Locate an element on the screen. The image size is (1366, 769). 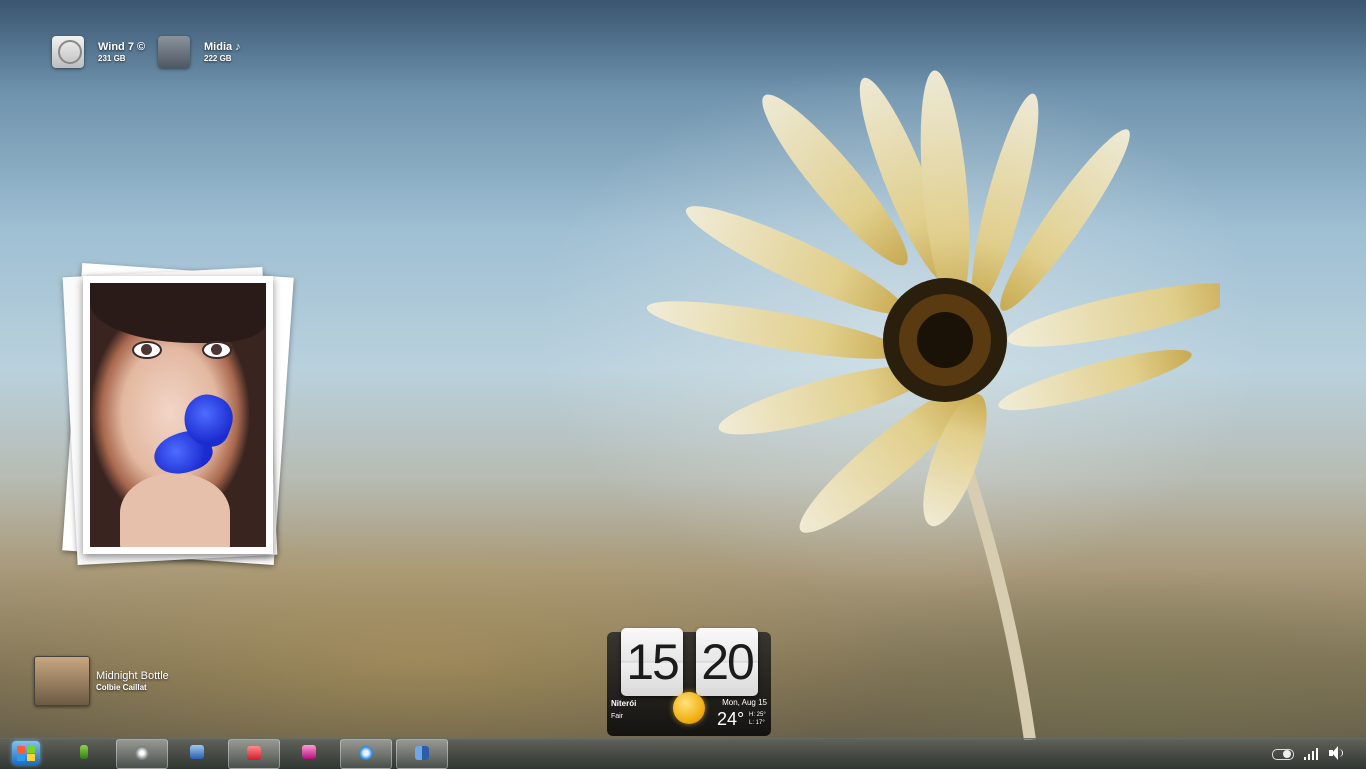
taskbar-phone-button is located at coordinates (84, 753).